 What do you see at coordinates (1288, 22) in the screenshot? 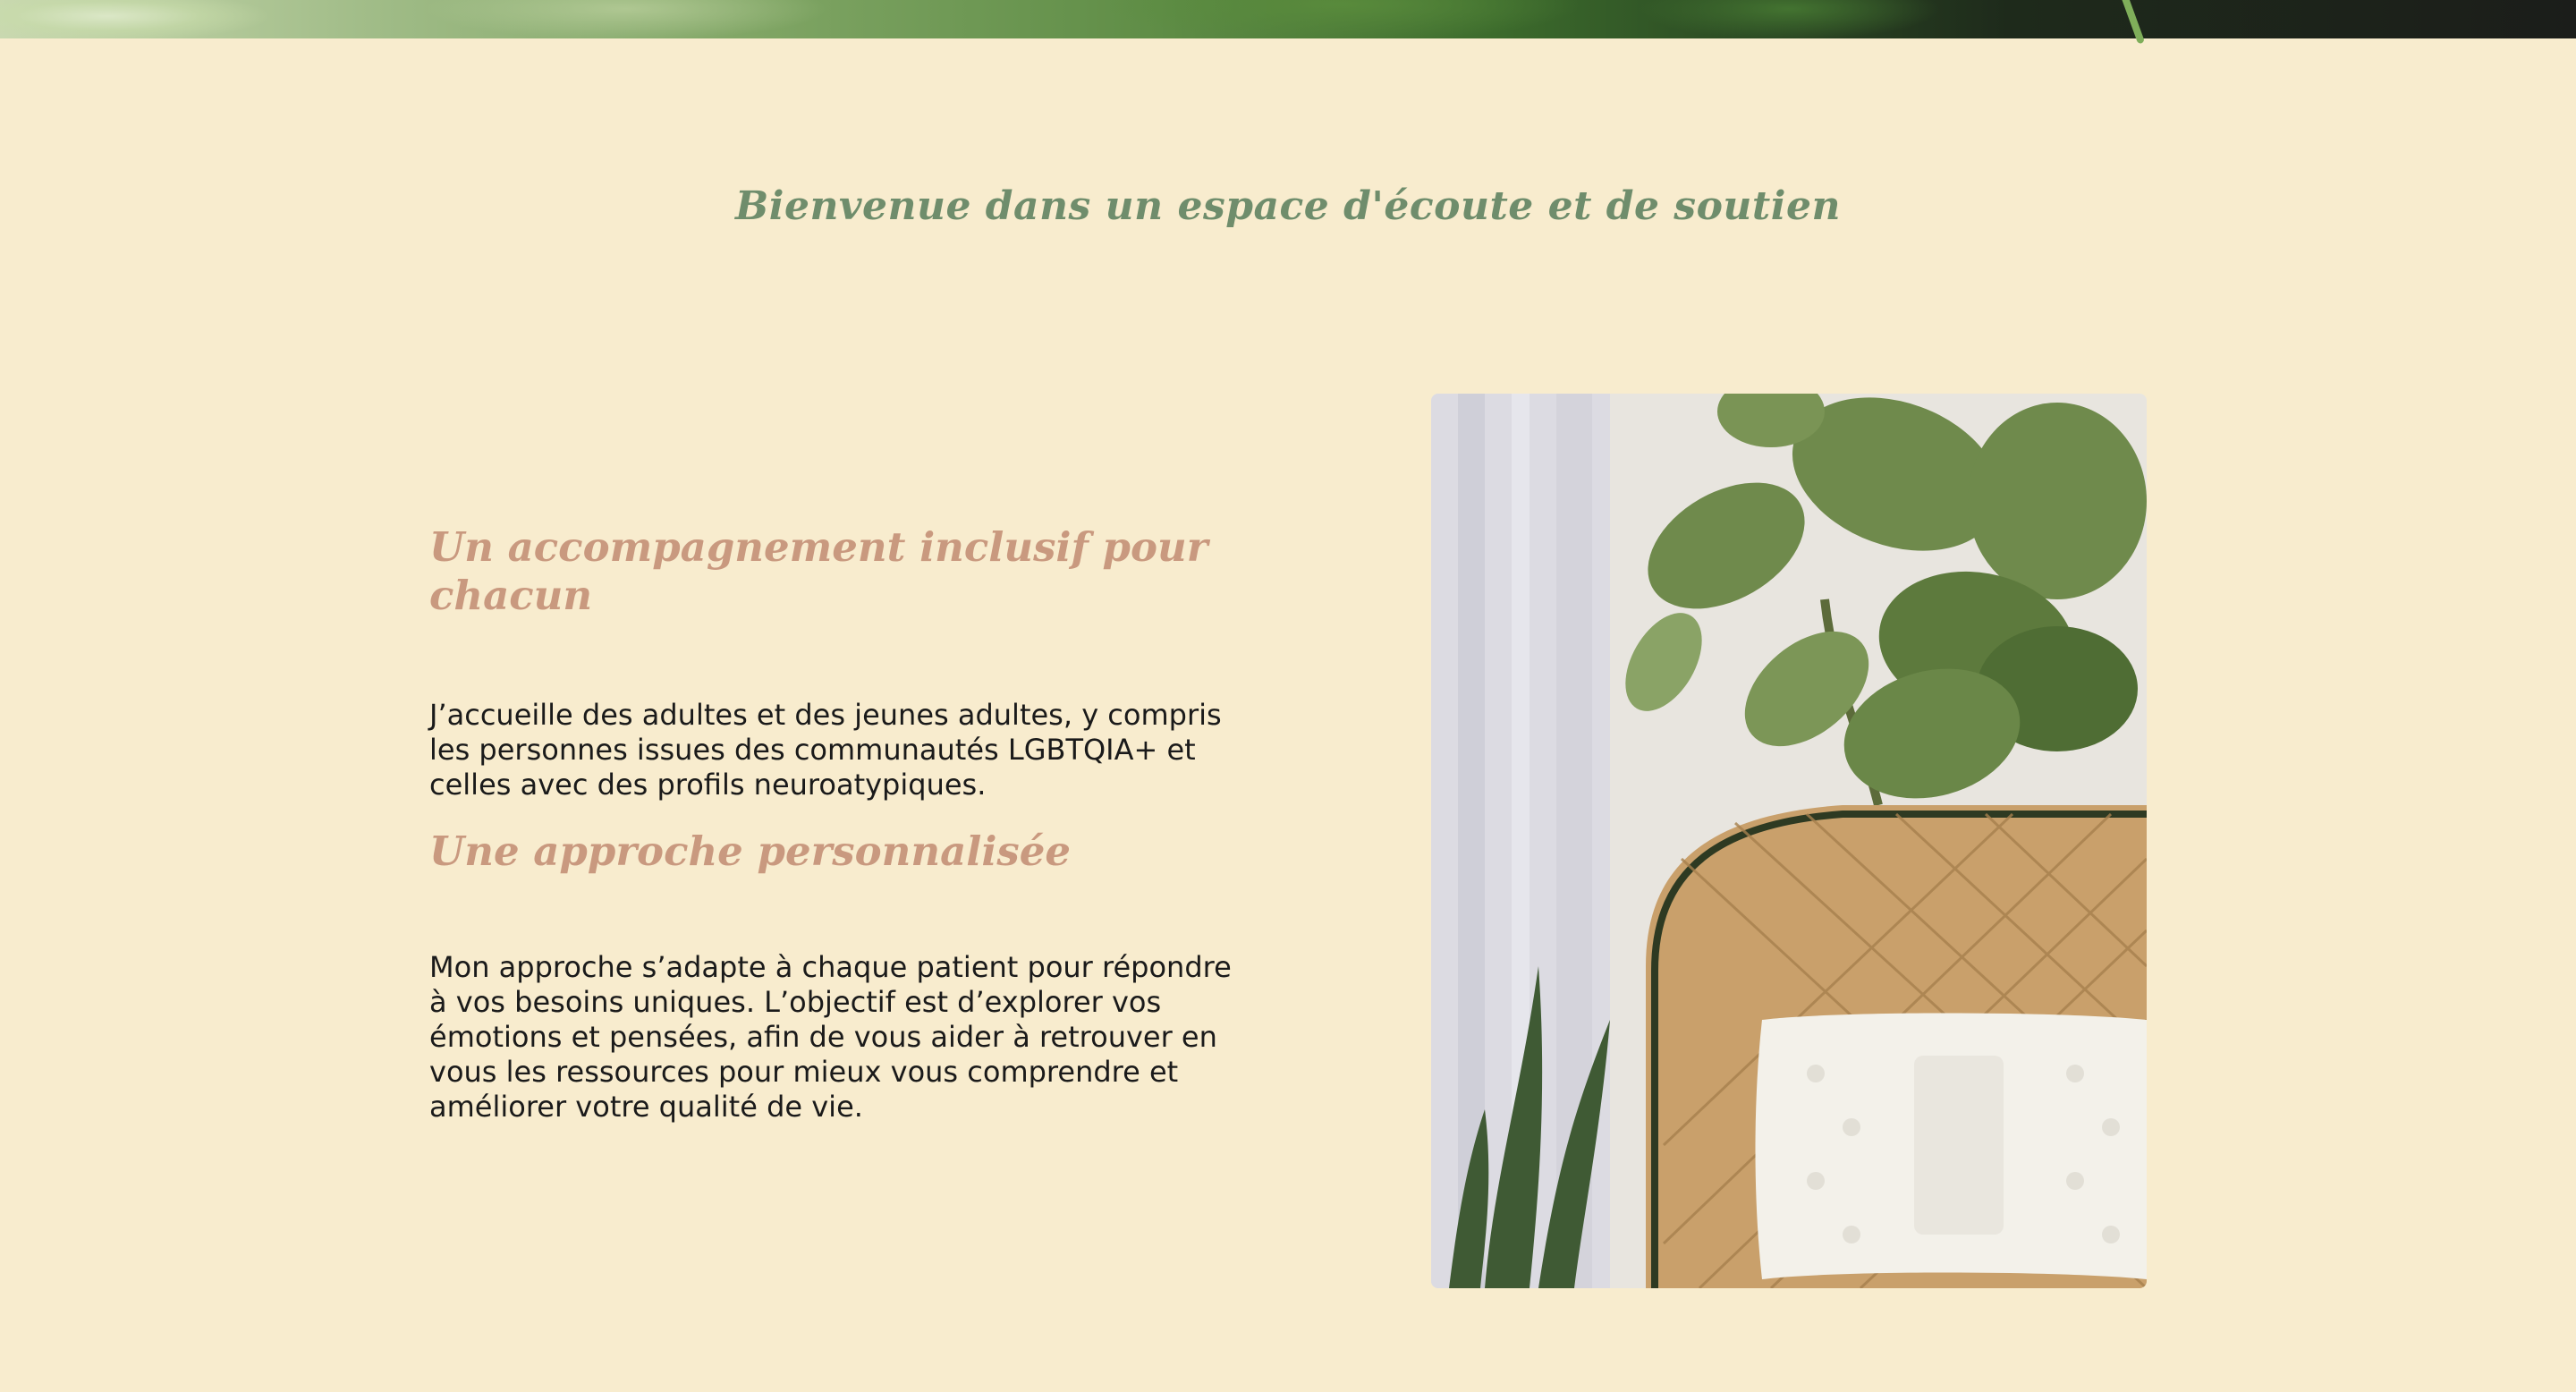
I see `hero-banner-image` at bounding box center [1288, 22].